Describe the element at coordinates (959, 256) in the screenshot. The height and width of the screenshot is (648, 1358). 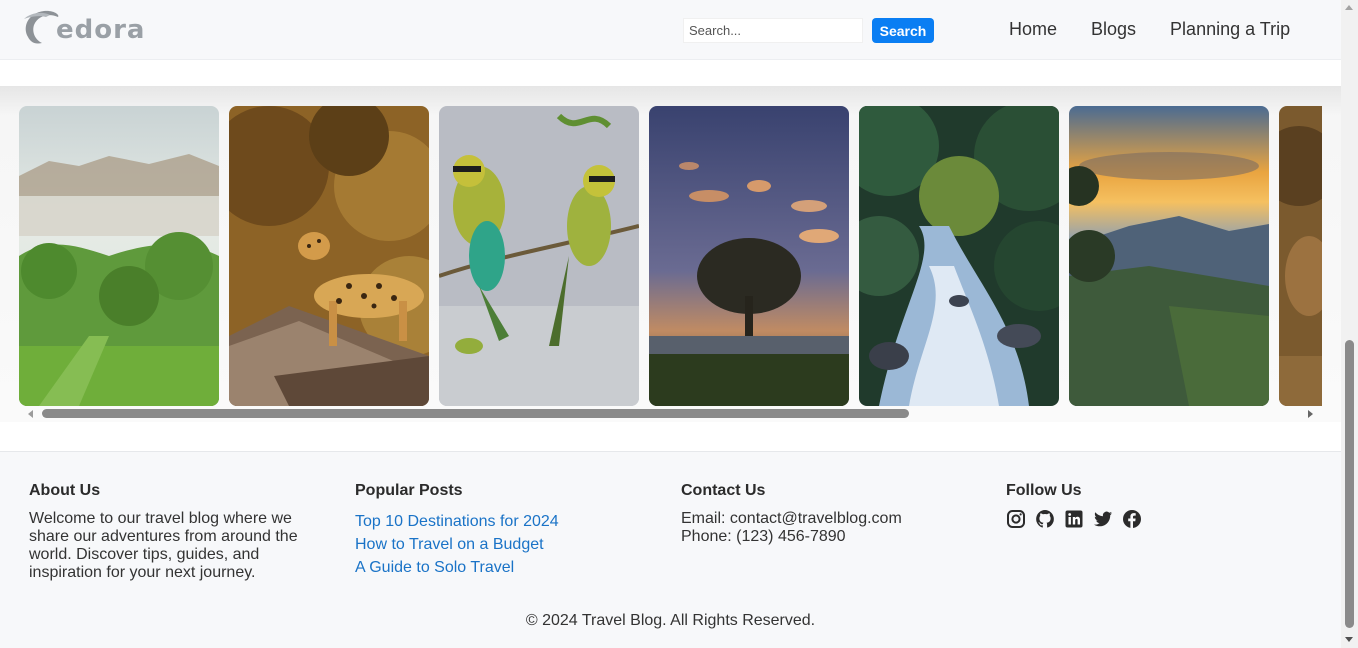
I see `gallery-image-river` at that location.